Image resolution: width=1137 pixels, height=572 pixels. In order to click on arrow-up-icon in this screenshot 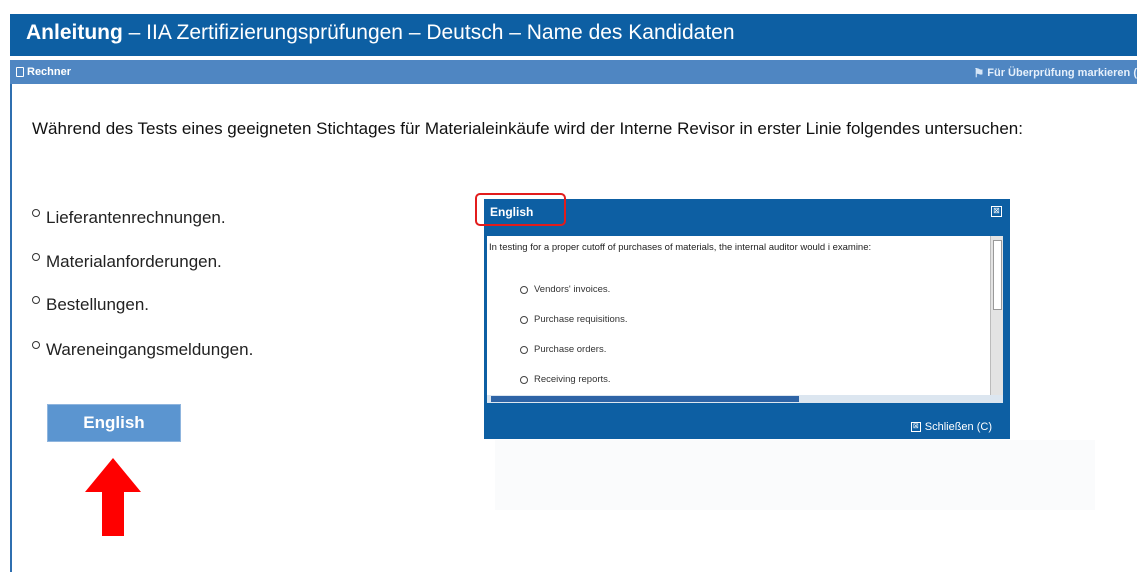, I will do `click(113, 497)`.